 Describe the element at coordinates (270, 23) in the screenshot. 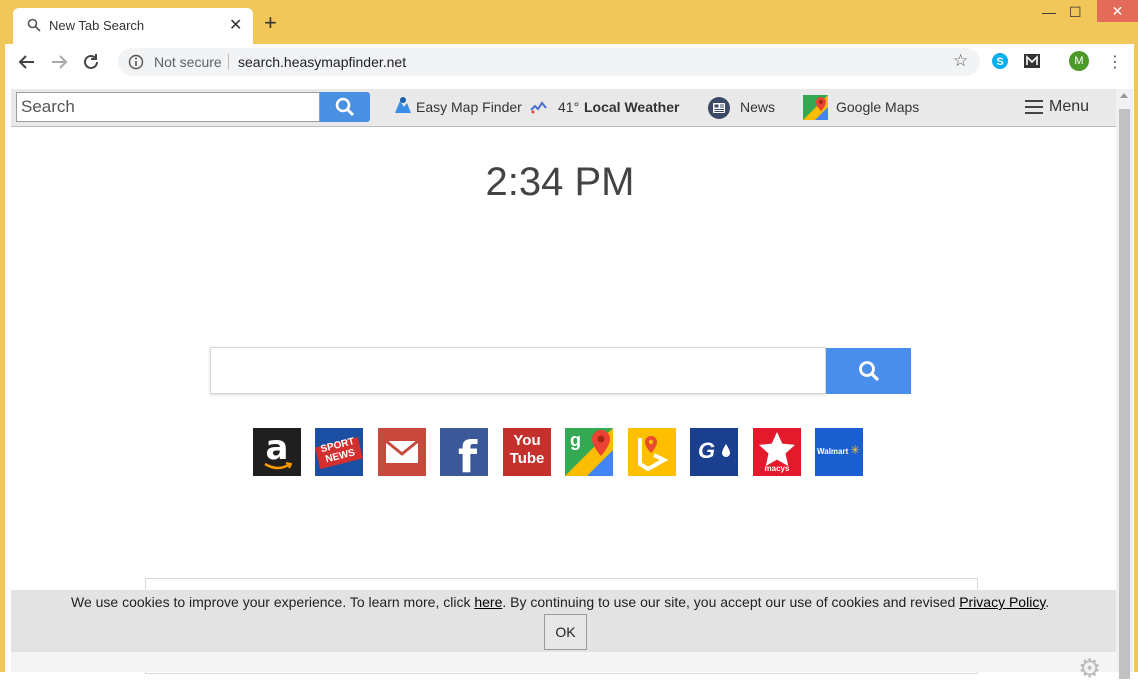

I see `new-tab-button: +` at that location.